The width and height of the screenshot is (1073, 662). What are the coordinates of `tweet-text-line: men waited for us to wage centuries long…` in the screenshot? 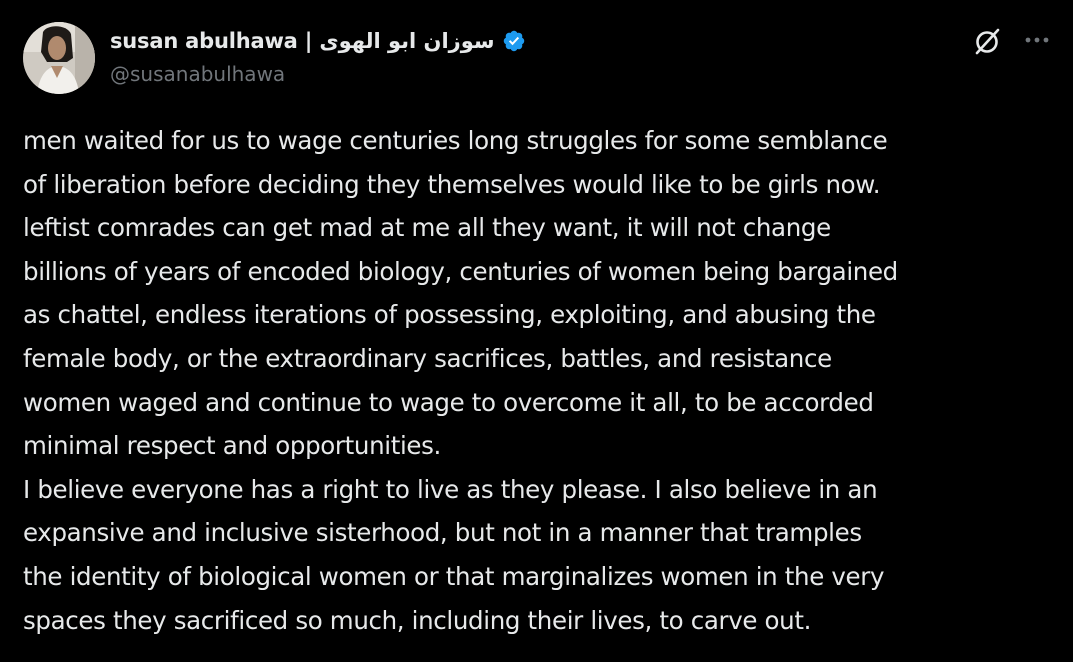 It's located at (455, 140).